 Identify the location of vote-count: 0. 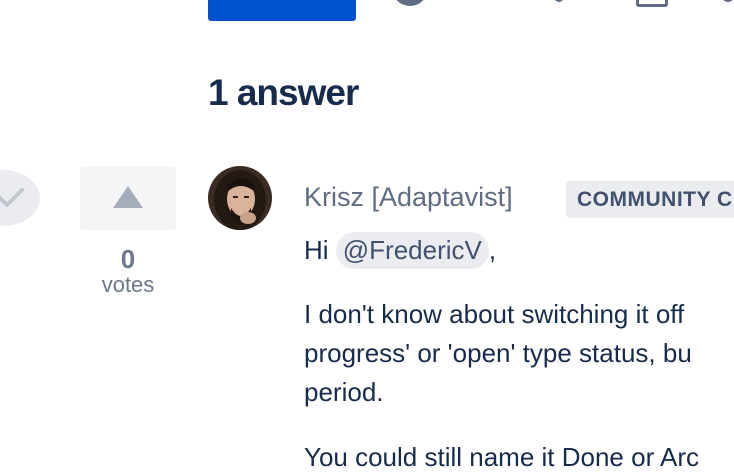
(128, 259).